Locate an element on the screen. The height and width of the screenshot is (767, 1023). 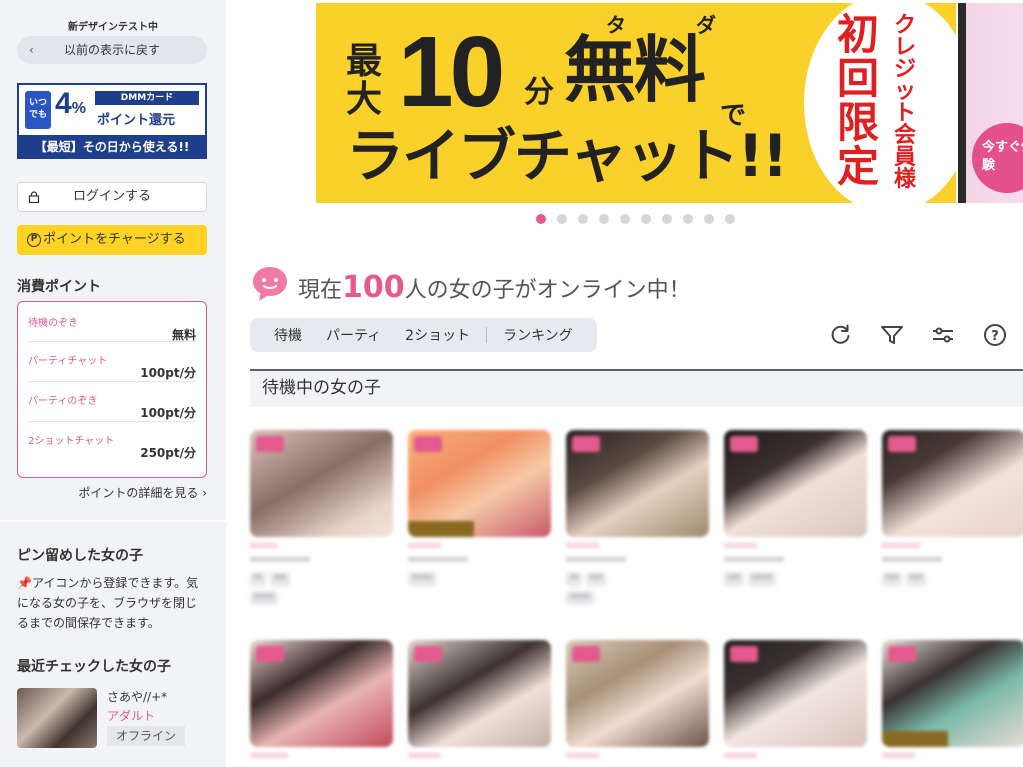
points-title: 消費ポイント is located at coordinates (59, 287).